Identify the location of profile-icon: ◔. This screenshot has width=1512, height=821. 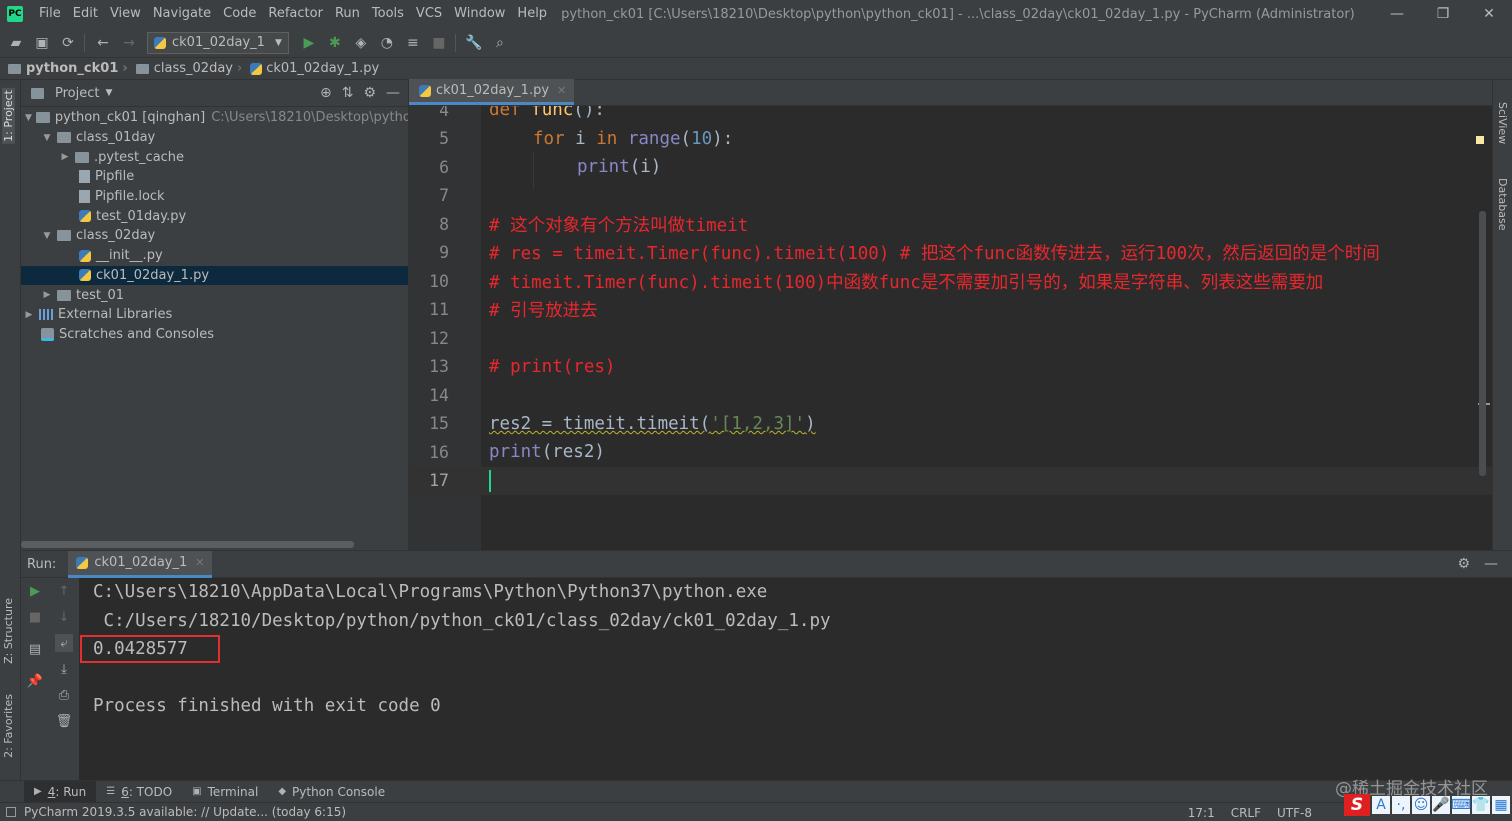
(387, 43).